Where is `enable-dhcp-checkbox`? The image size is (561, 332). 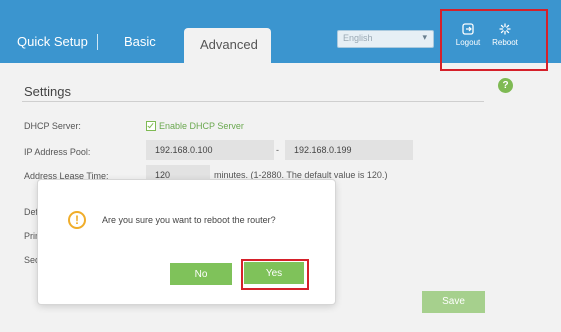 enable-dhcp-checkbox is located at coordinates (151, 126).